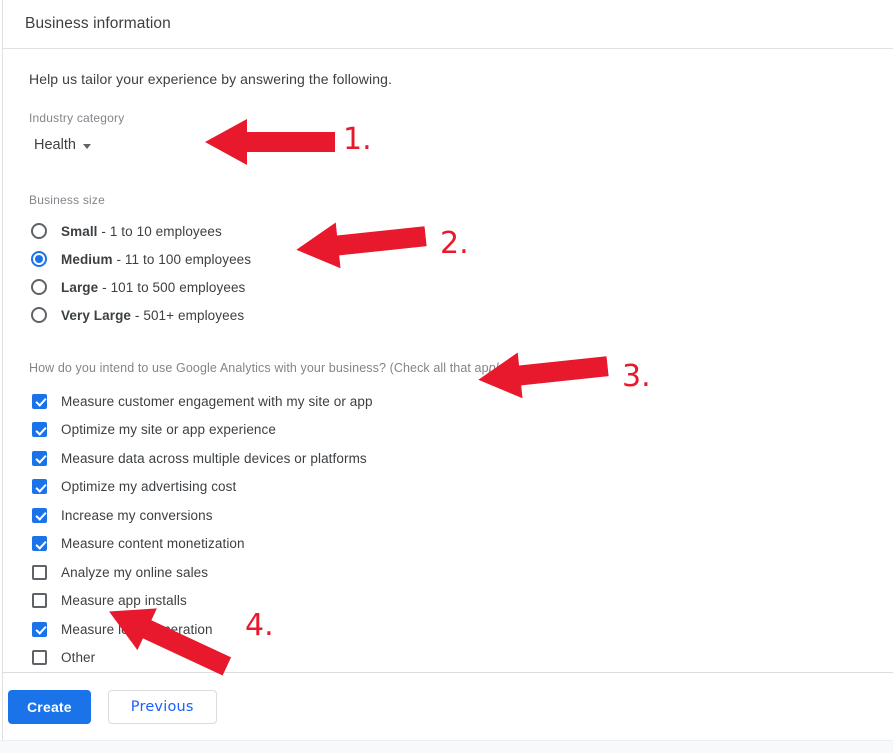 The image size is (893, 753). What do you see at coordinates (98, 23) in the screenshot?
I see `page-title: Business information` at bounding box center [98, 23].